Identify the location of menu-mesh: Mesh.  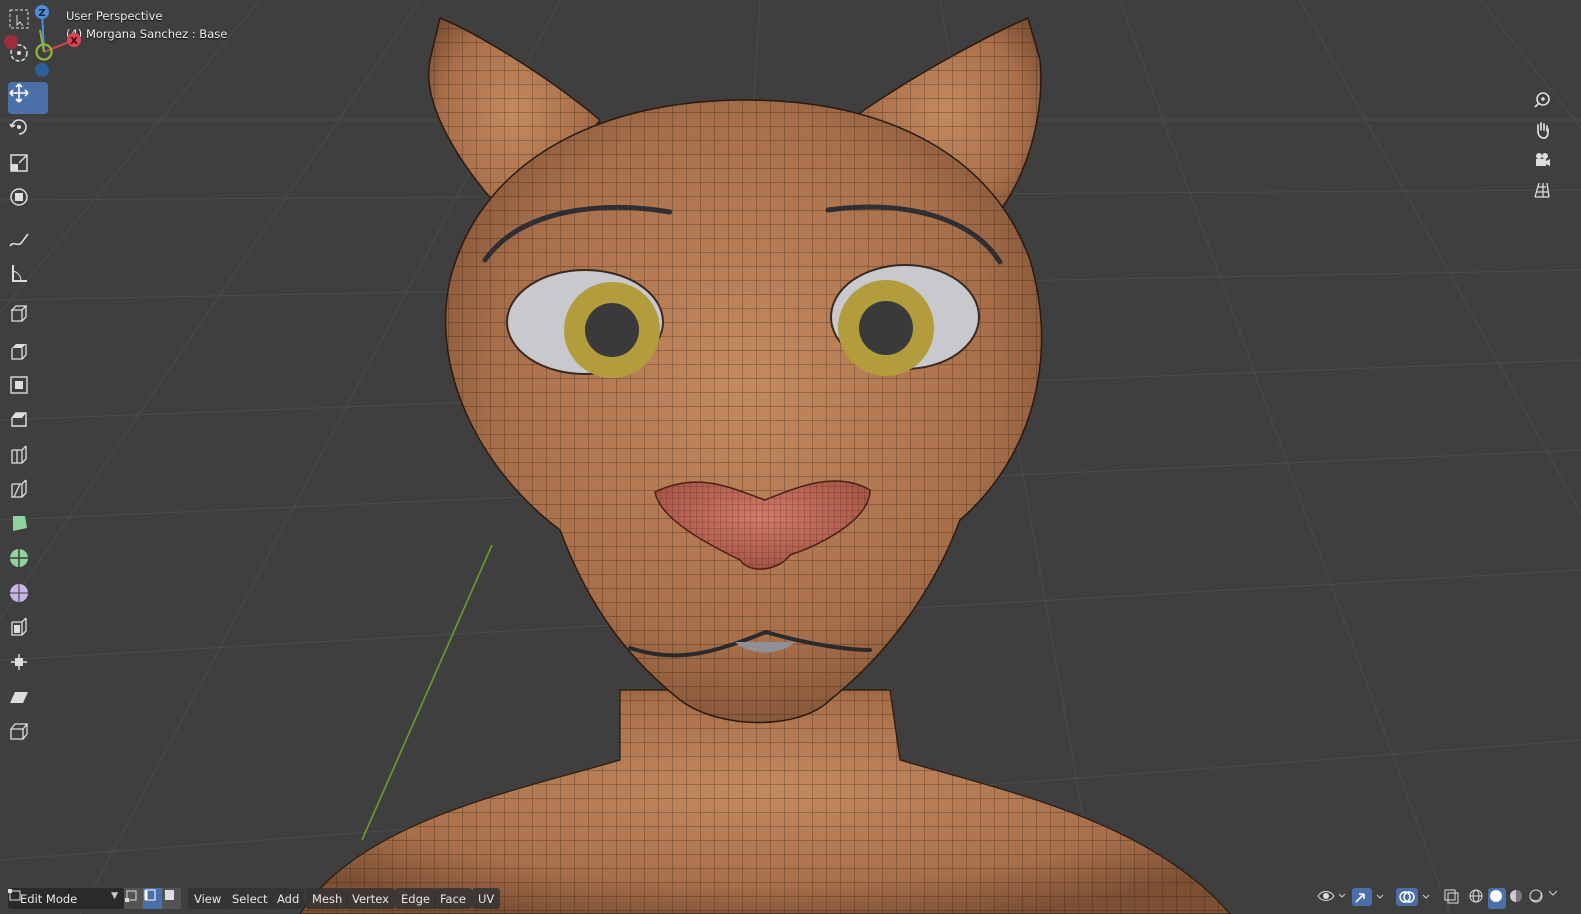
(327, 898).